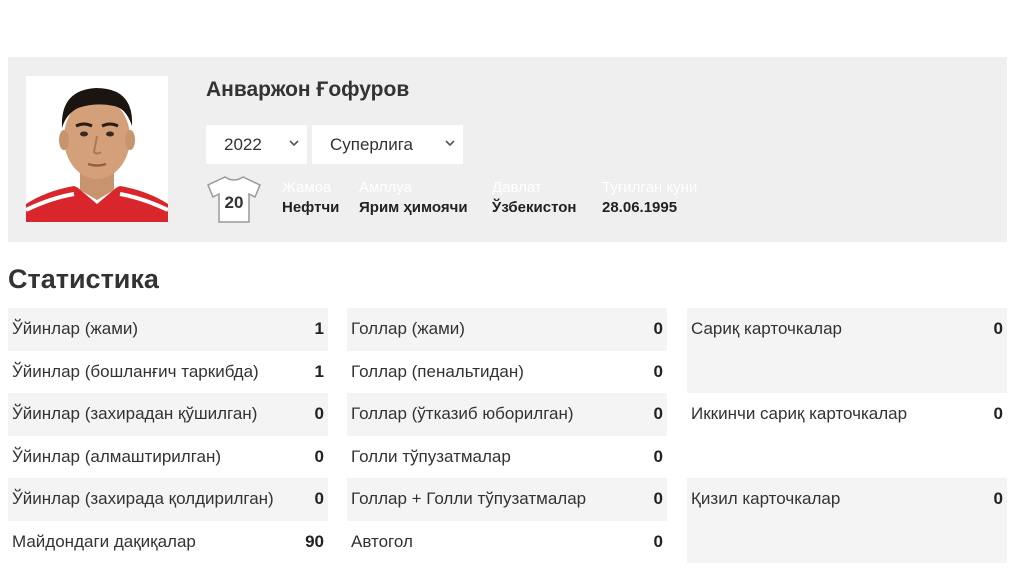  I want to click on info-team-value: Нефтчи, so click(311, 207).